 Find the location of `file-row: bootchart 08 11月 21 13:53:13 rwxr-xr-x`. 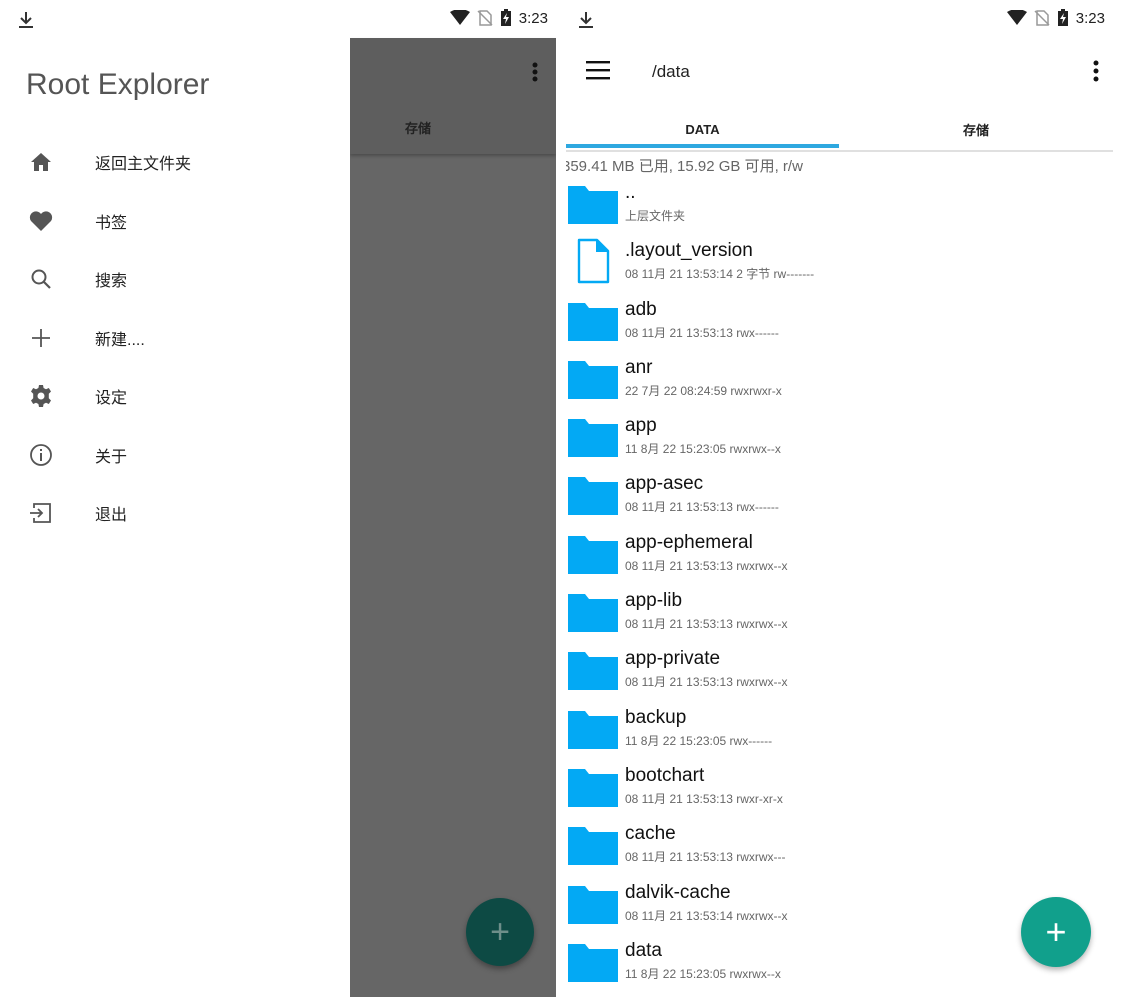

file-row: bootchart 08 11月 21 13:53:13 rwxr-xr-x is located at coordinates (844, 792).